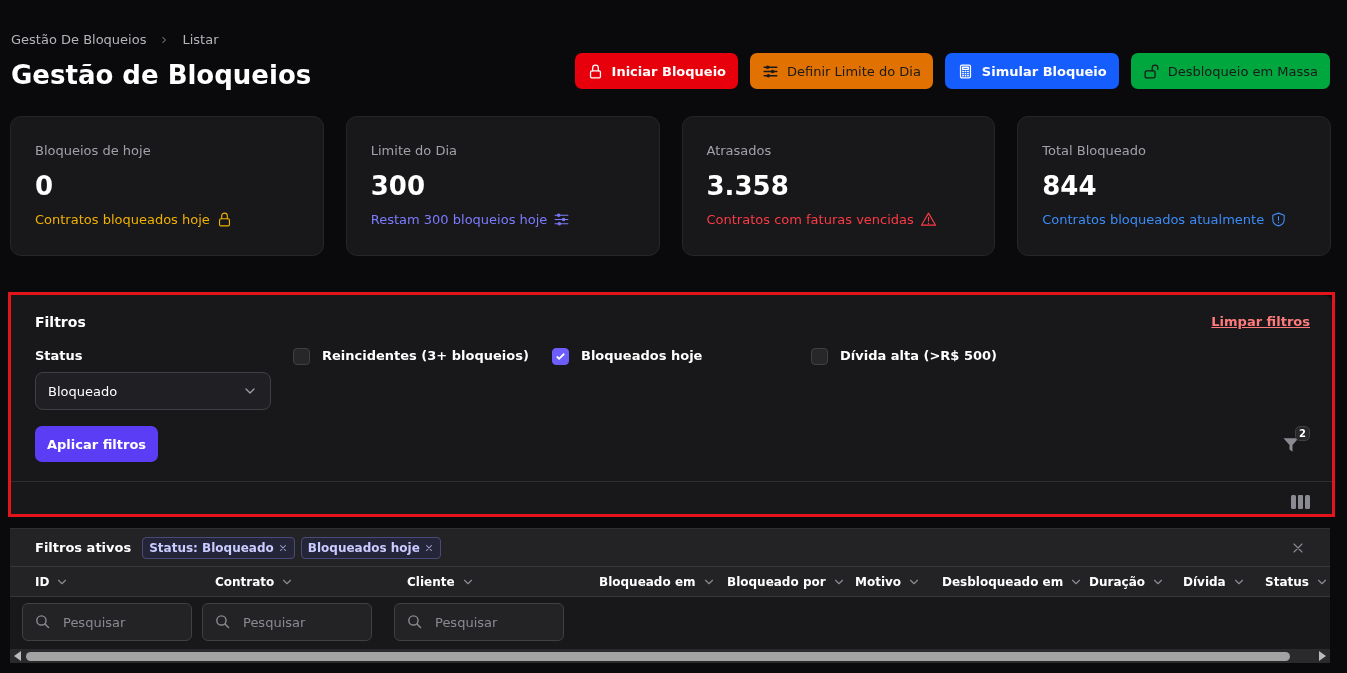  What do you see at coordinates (739, 150) in the screenshot?
I see `stat-label: Atrasados` at bounding box center [739, 150].